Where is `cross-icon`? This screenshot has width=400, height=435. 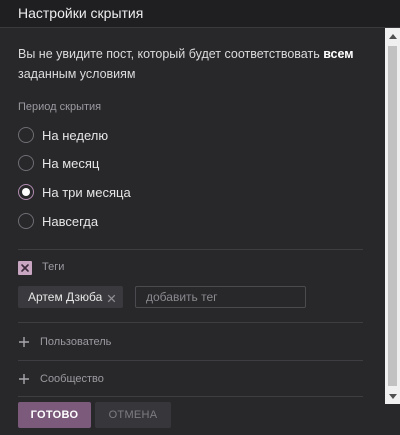 cross-icon is located at coordinates (25, 268).